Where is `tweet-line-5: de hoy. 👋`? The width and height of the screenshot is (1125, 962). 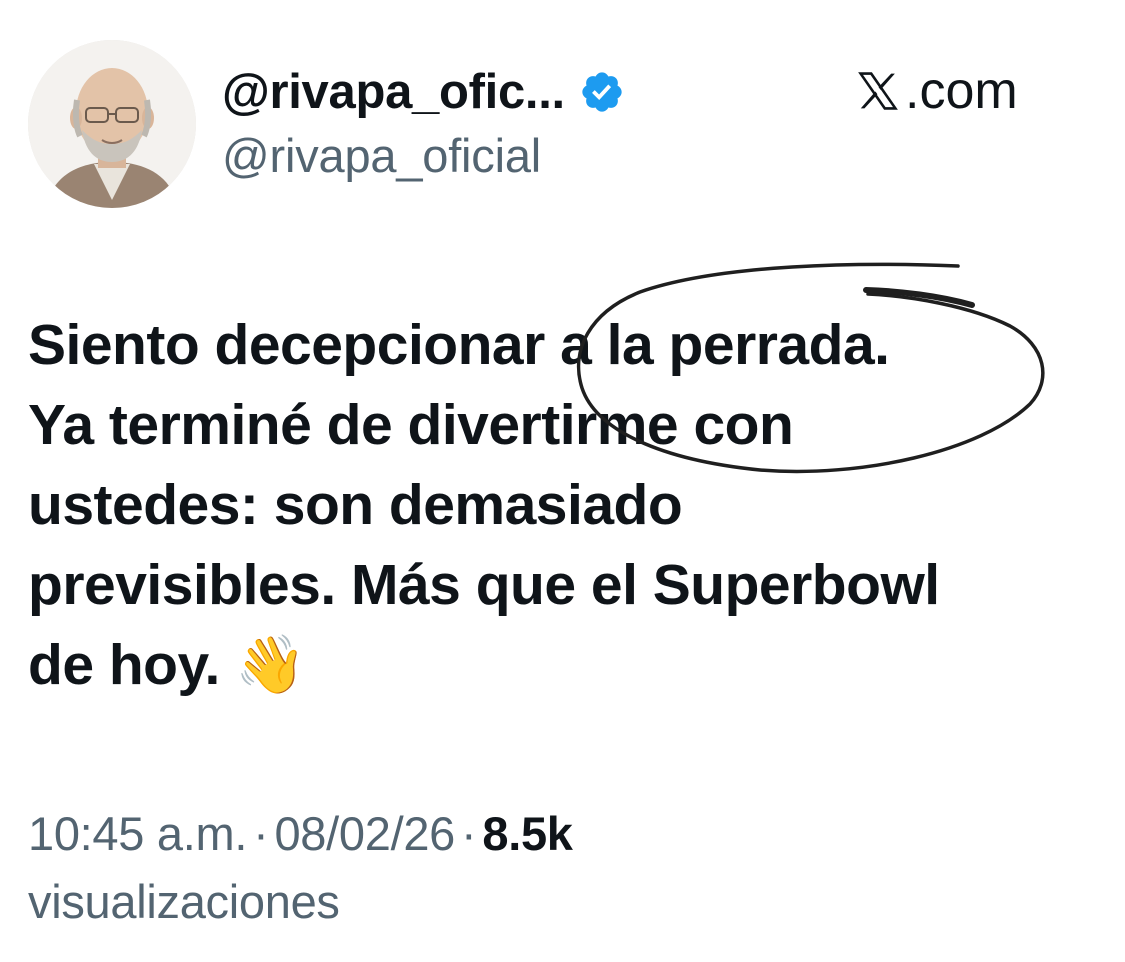
tweet-line-5: de hoy. 👋 is located at coordinates (568, 665).